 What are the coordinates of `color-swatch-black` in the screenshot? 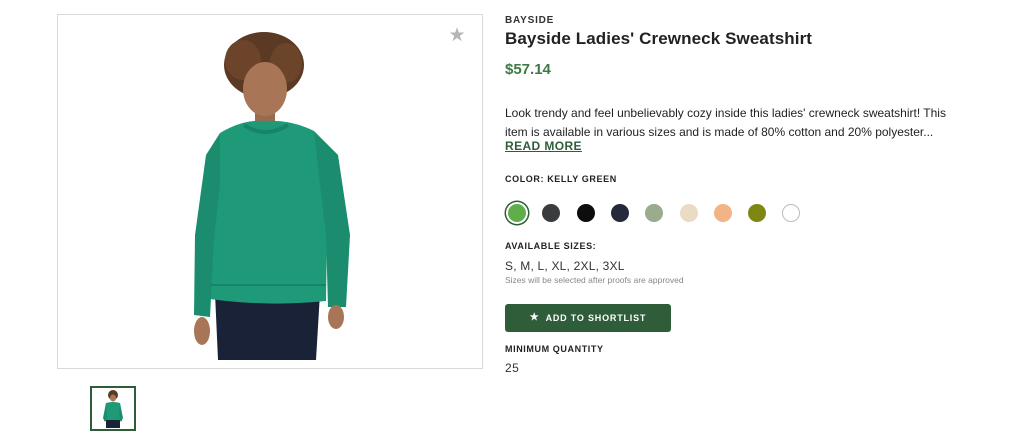 It's located at (585, 213).